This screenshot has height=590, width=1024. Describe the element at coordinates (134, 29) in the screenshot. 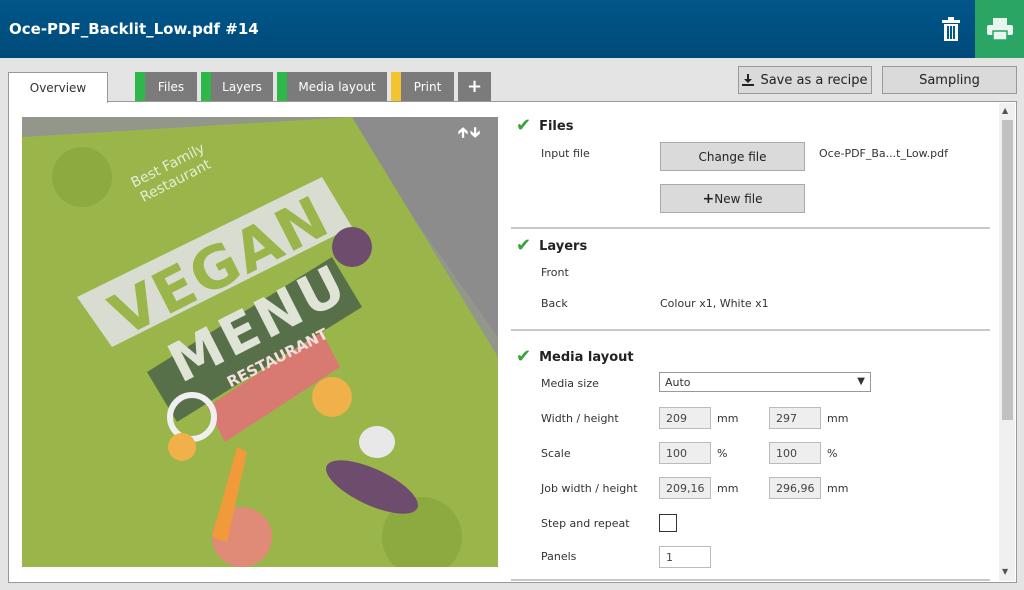

I see `job-title: Oce-PDF_Backlit_Low.pdf #14` at that location.